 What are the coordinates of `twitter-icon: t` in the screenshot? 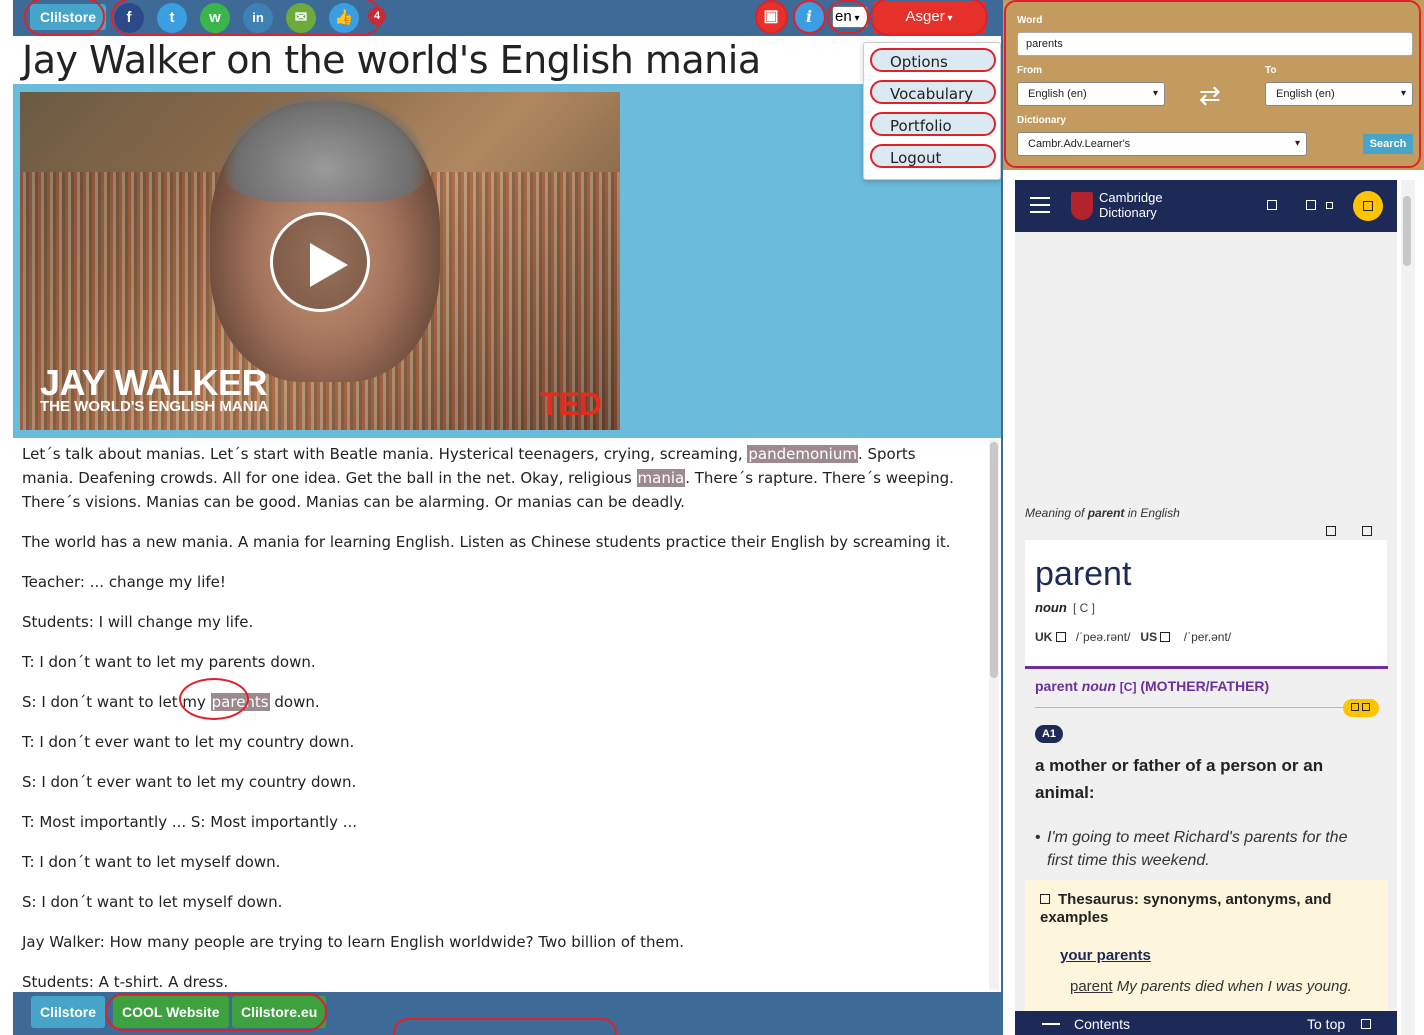 It's located at (172, 18).